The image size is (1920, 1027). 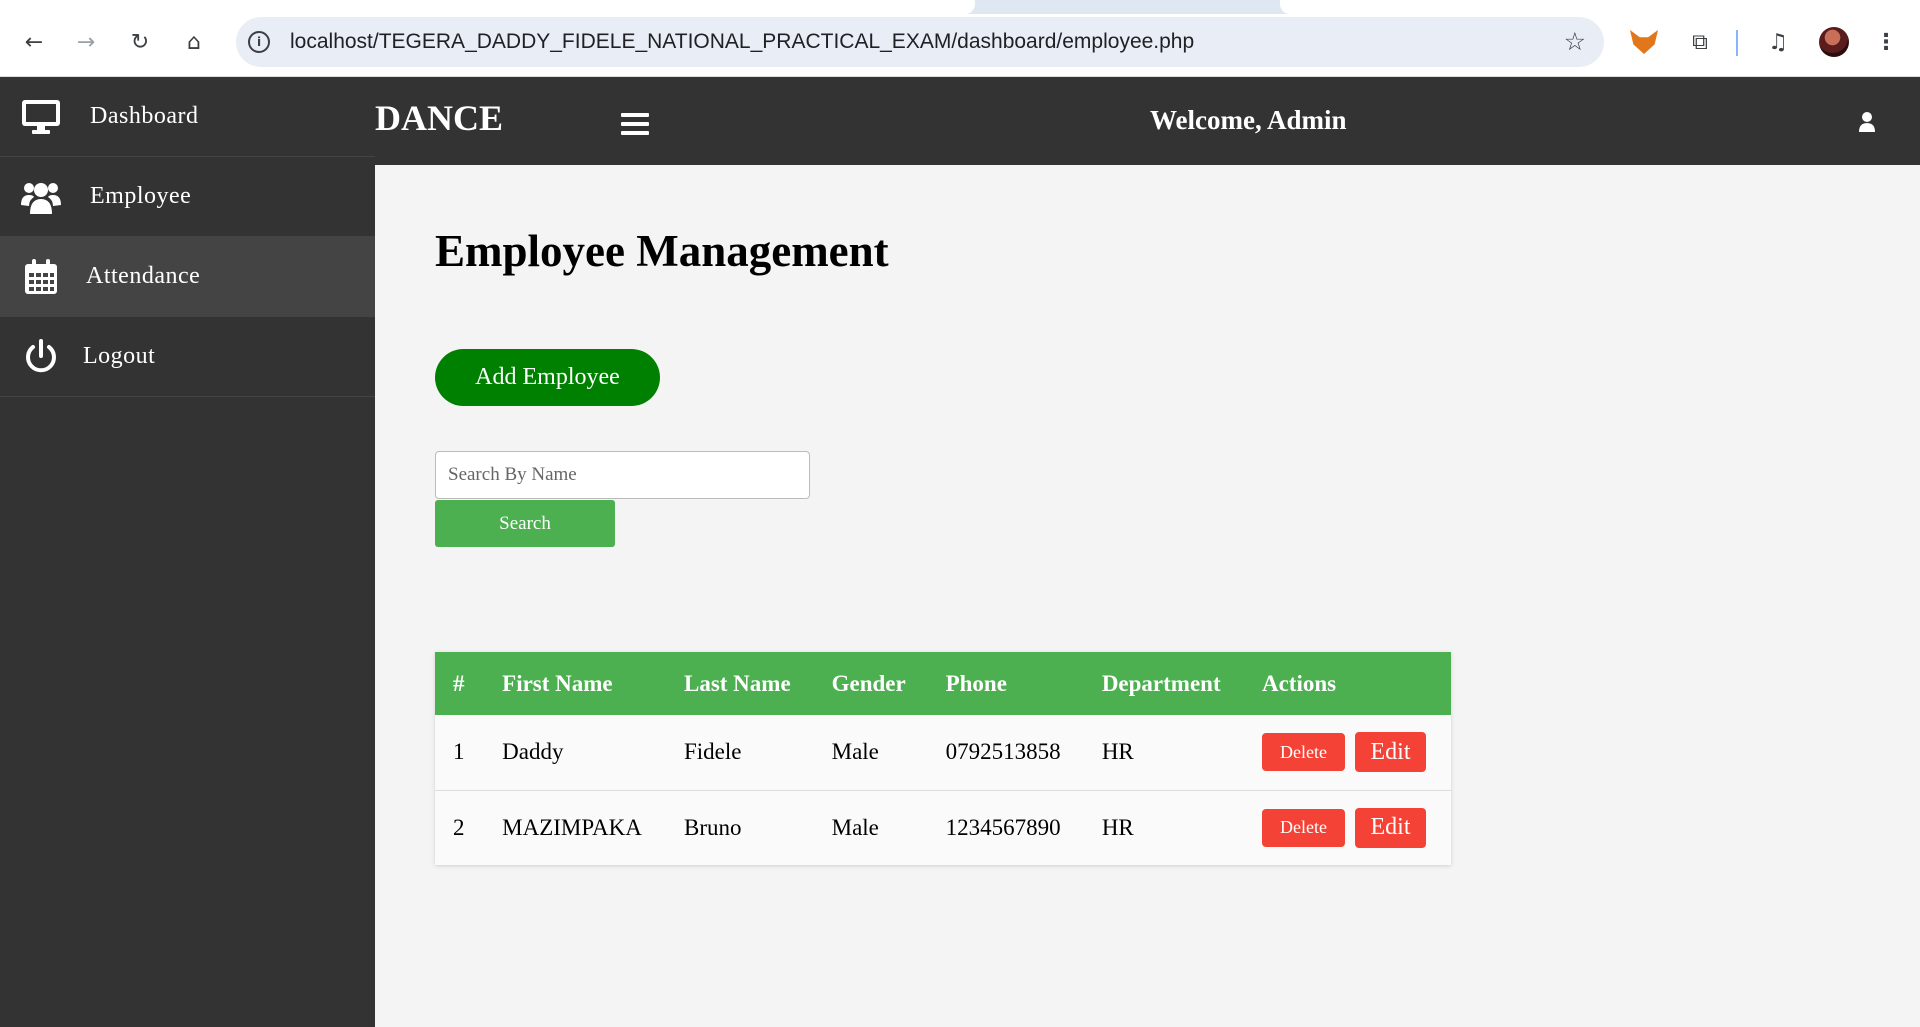 What do you see at coordinates (1778, 42) in the screenshot?
I see `media-control-icon: ♫` at bounding box center [1778, 42].